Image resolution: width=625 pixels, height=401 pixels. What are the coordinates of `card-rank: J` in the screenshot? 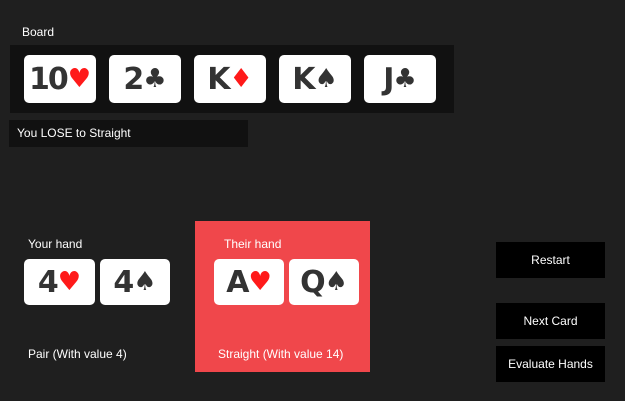 It's located at (388, 79).